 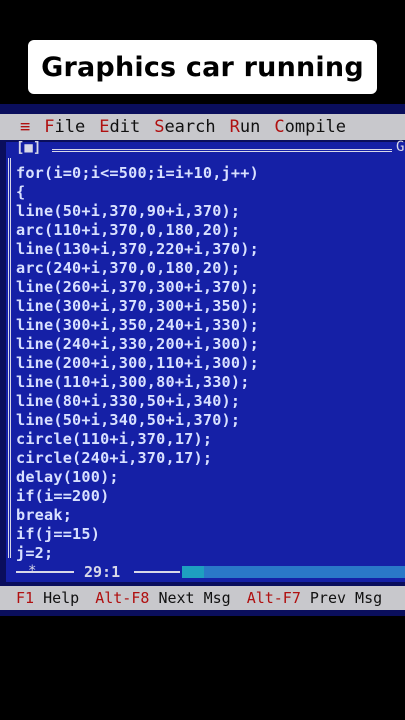 What do you see at coordinates (21, 192) in the screenshot?
I see `code-line: {` at bounding box center [21, 192].